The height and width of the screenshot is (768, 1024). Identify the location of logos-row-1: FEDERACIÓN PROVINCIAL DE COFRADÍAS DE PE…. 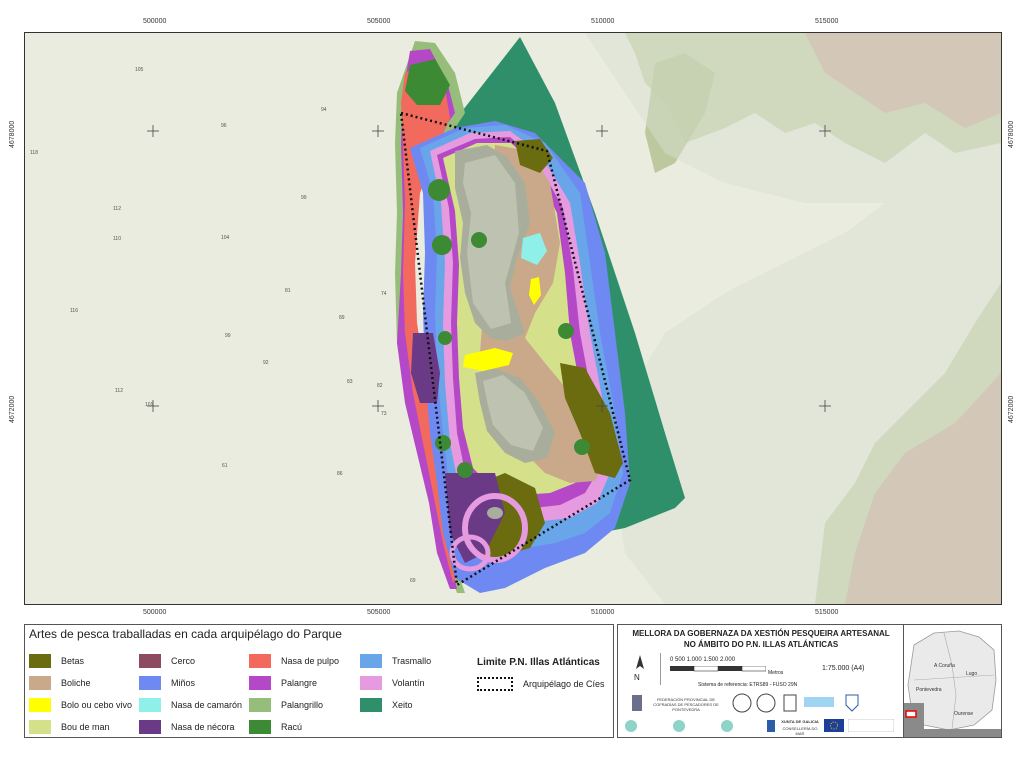
(761, 703).